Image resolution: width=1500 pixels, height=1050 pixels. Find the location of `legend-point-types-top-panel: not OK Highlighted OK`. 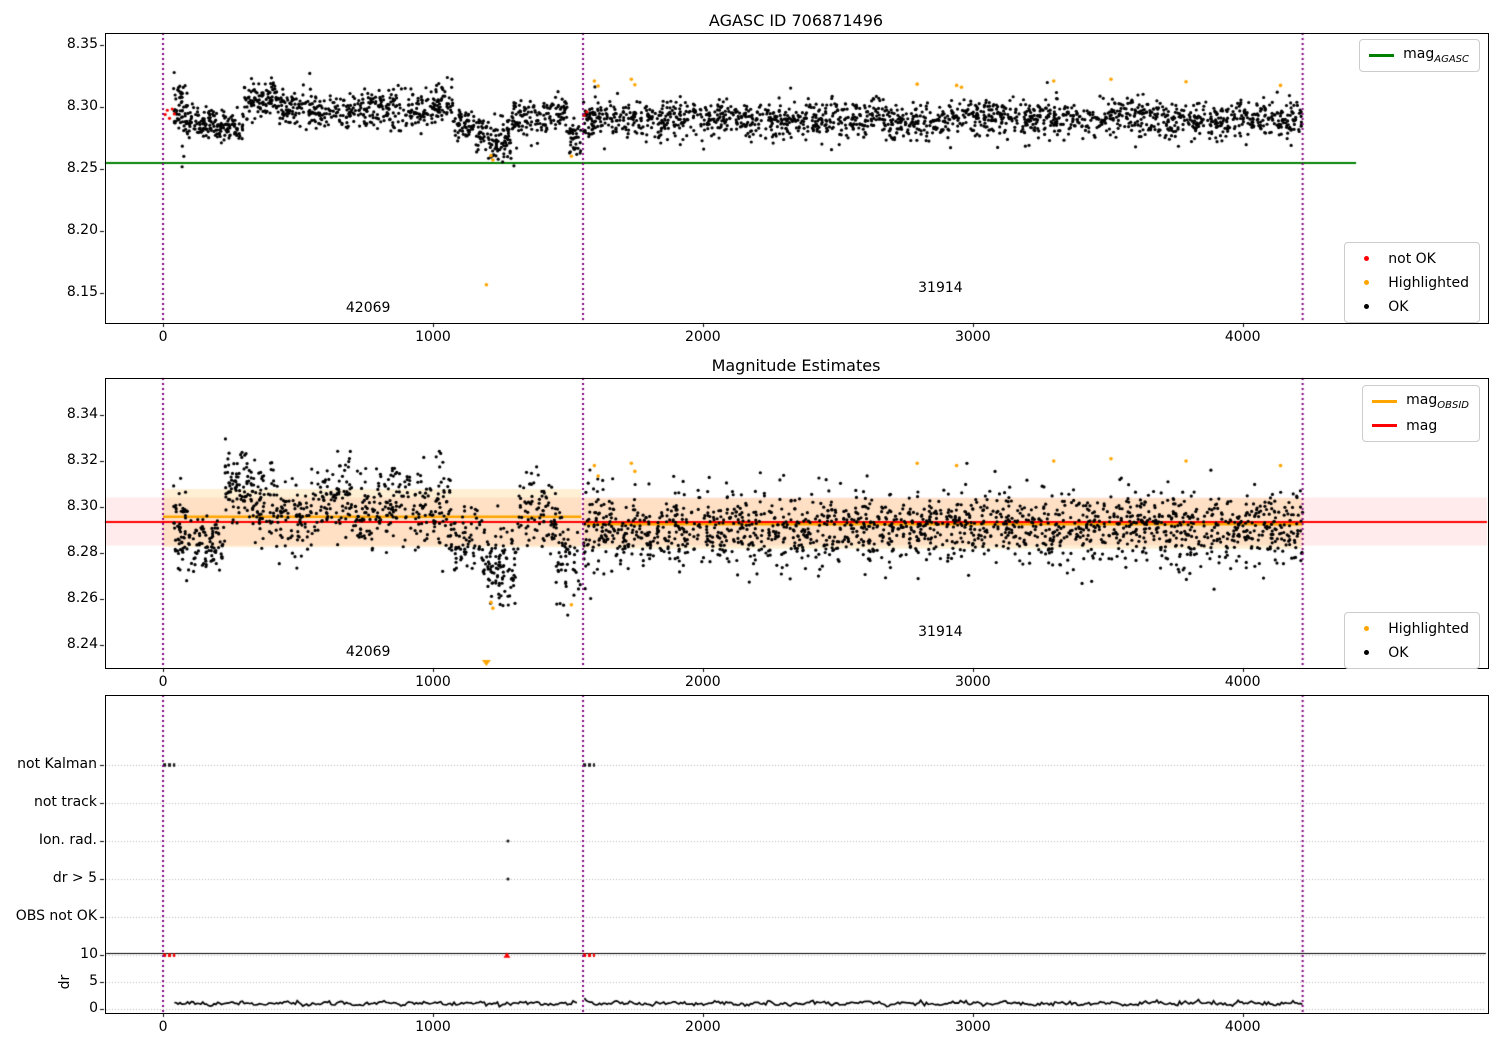

legend-point-types-top-panel: not OK Highlighted OK is located at coordinates (1412, 282).